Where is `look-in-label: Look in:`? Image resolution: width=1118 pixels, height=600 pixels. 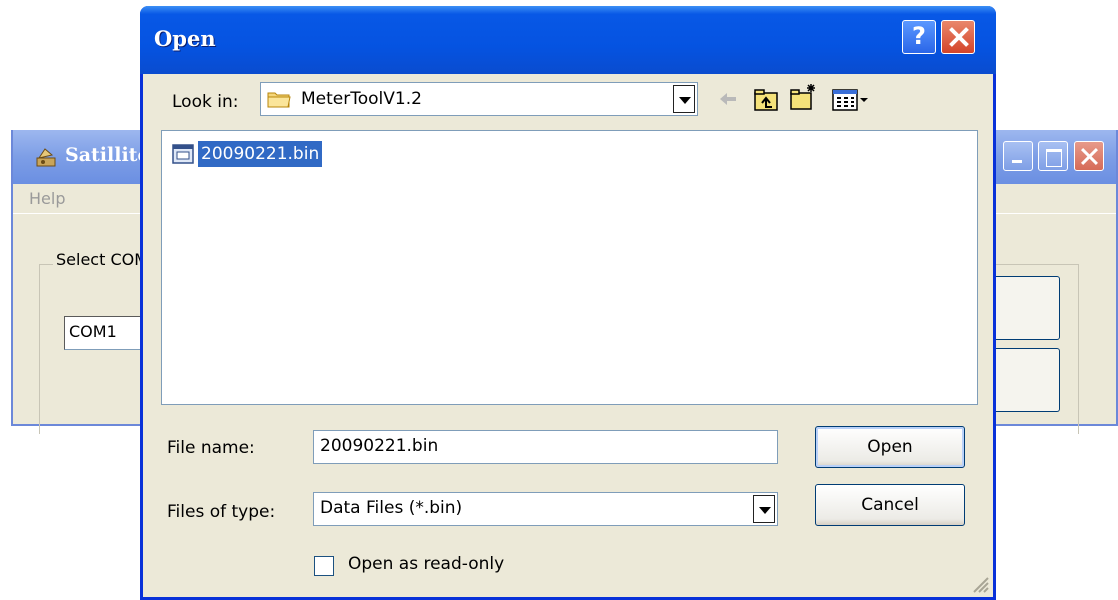 look-in-label: Look in: is located at coordinates (205, 102).